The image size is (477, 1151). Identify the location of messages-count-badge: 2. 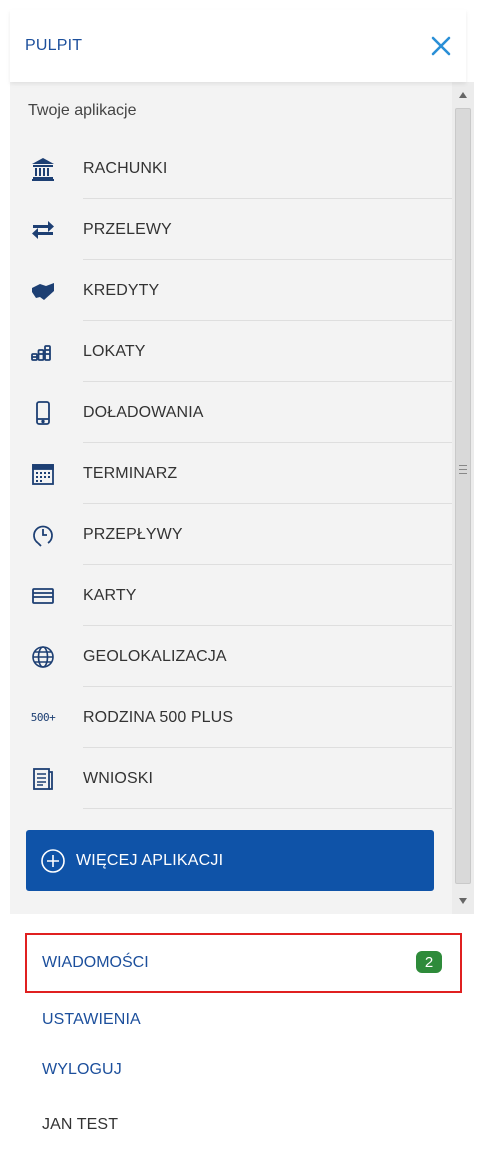
(429, 962).